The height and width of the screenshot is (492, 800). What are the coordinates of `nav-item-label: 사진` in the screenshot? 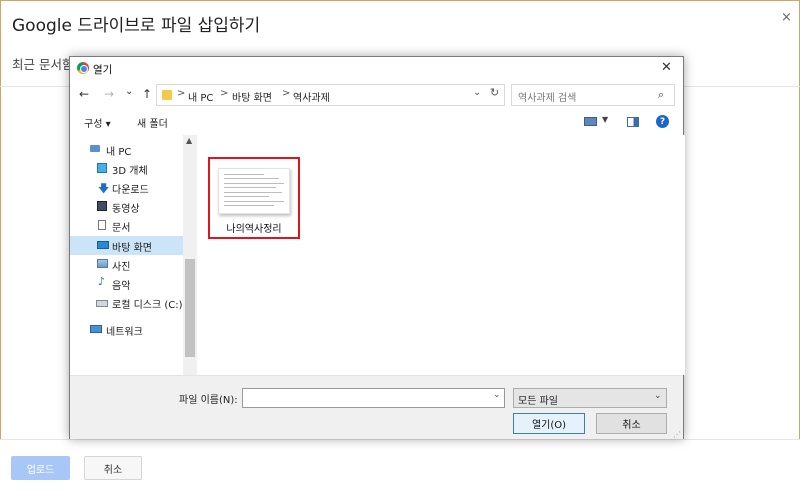 It's located at (121, 267).